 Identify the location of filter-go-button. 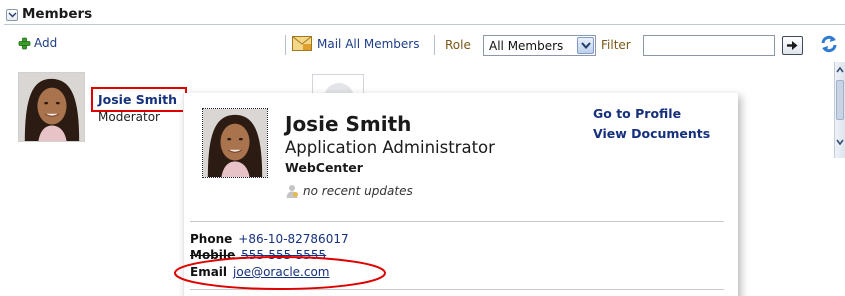
(792, 45).